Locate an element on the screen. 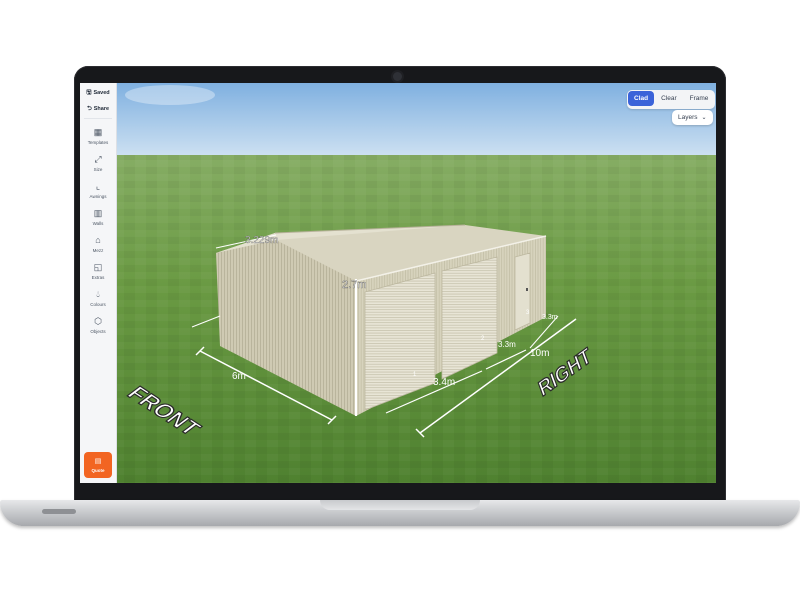  sidebar-item-size: ⤢ Size is located at coordinates (98, 162).